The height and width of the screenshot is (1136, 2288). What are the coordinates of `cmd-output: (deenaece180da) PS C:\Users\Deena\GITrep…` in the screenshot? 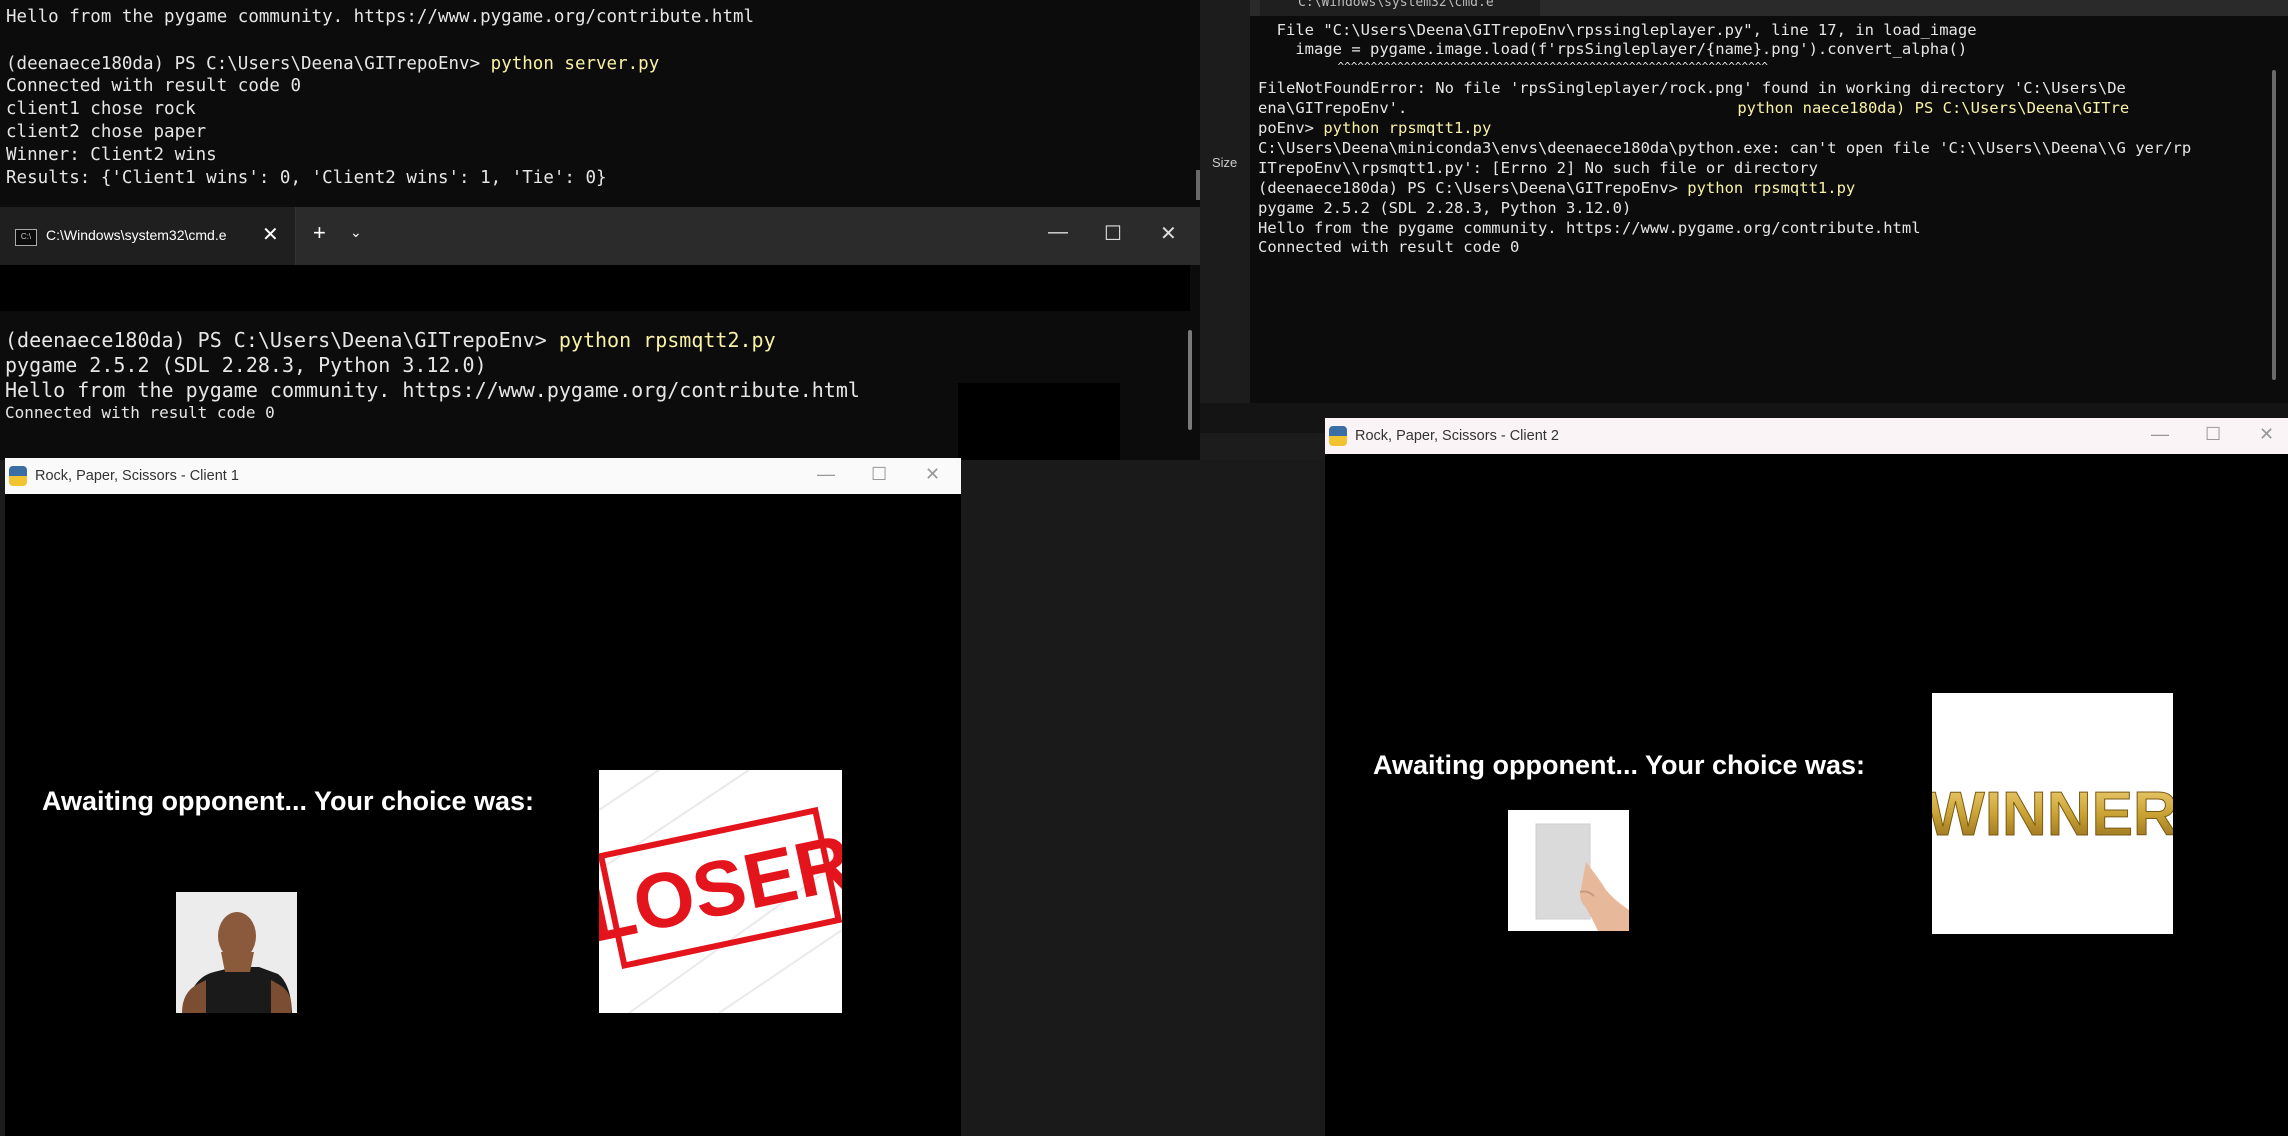 It's located at (600, 379).